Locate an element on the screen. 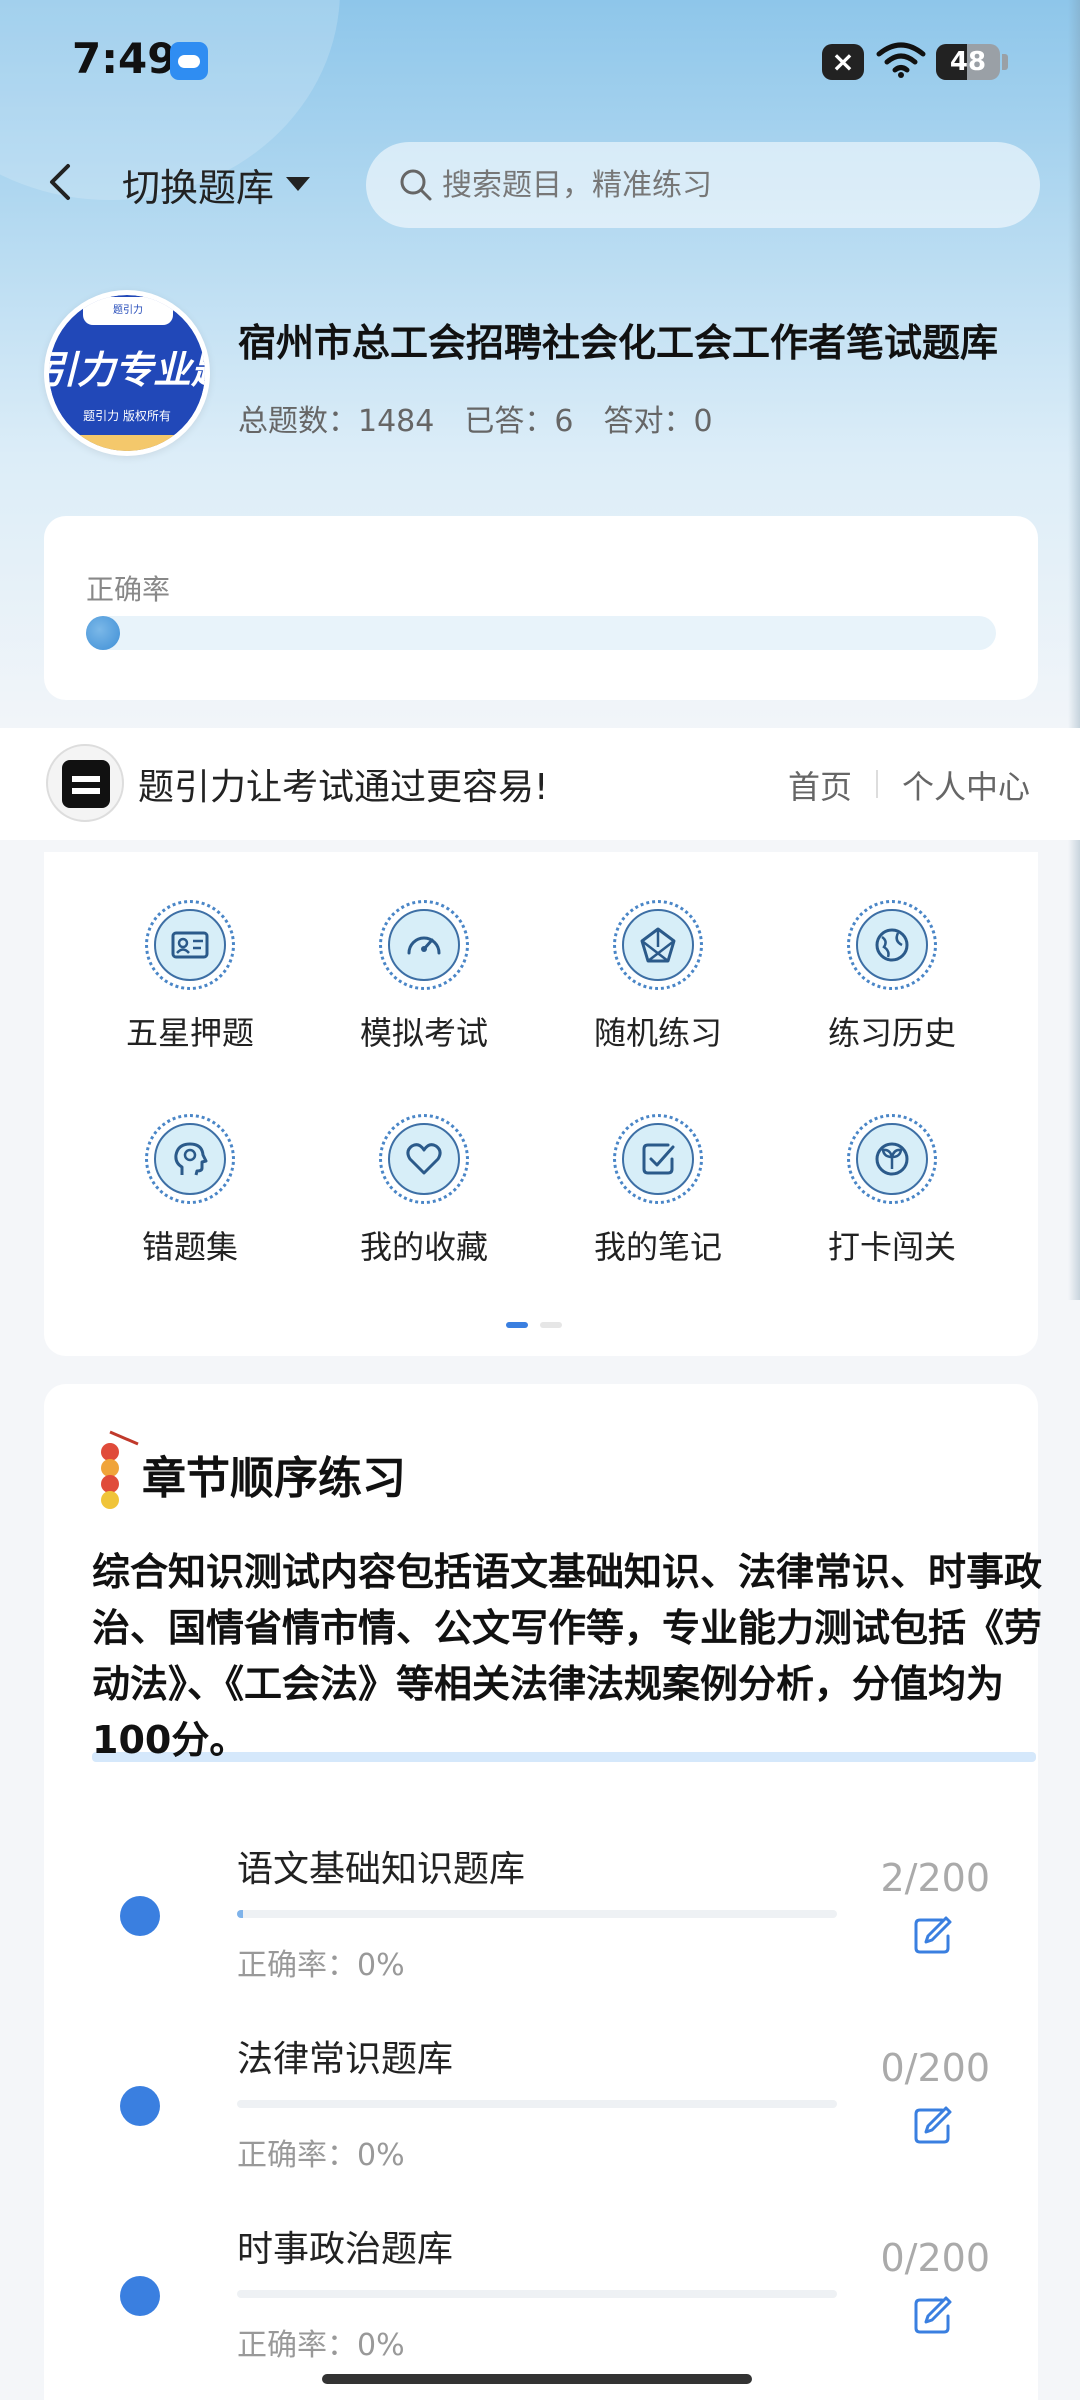  func-mock-exam: 模拟考试 is located at coordinates (424, 977).